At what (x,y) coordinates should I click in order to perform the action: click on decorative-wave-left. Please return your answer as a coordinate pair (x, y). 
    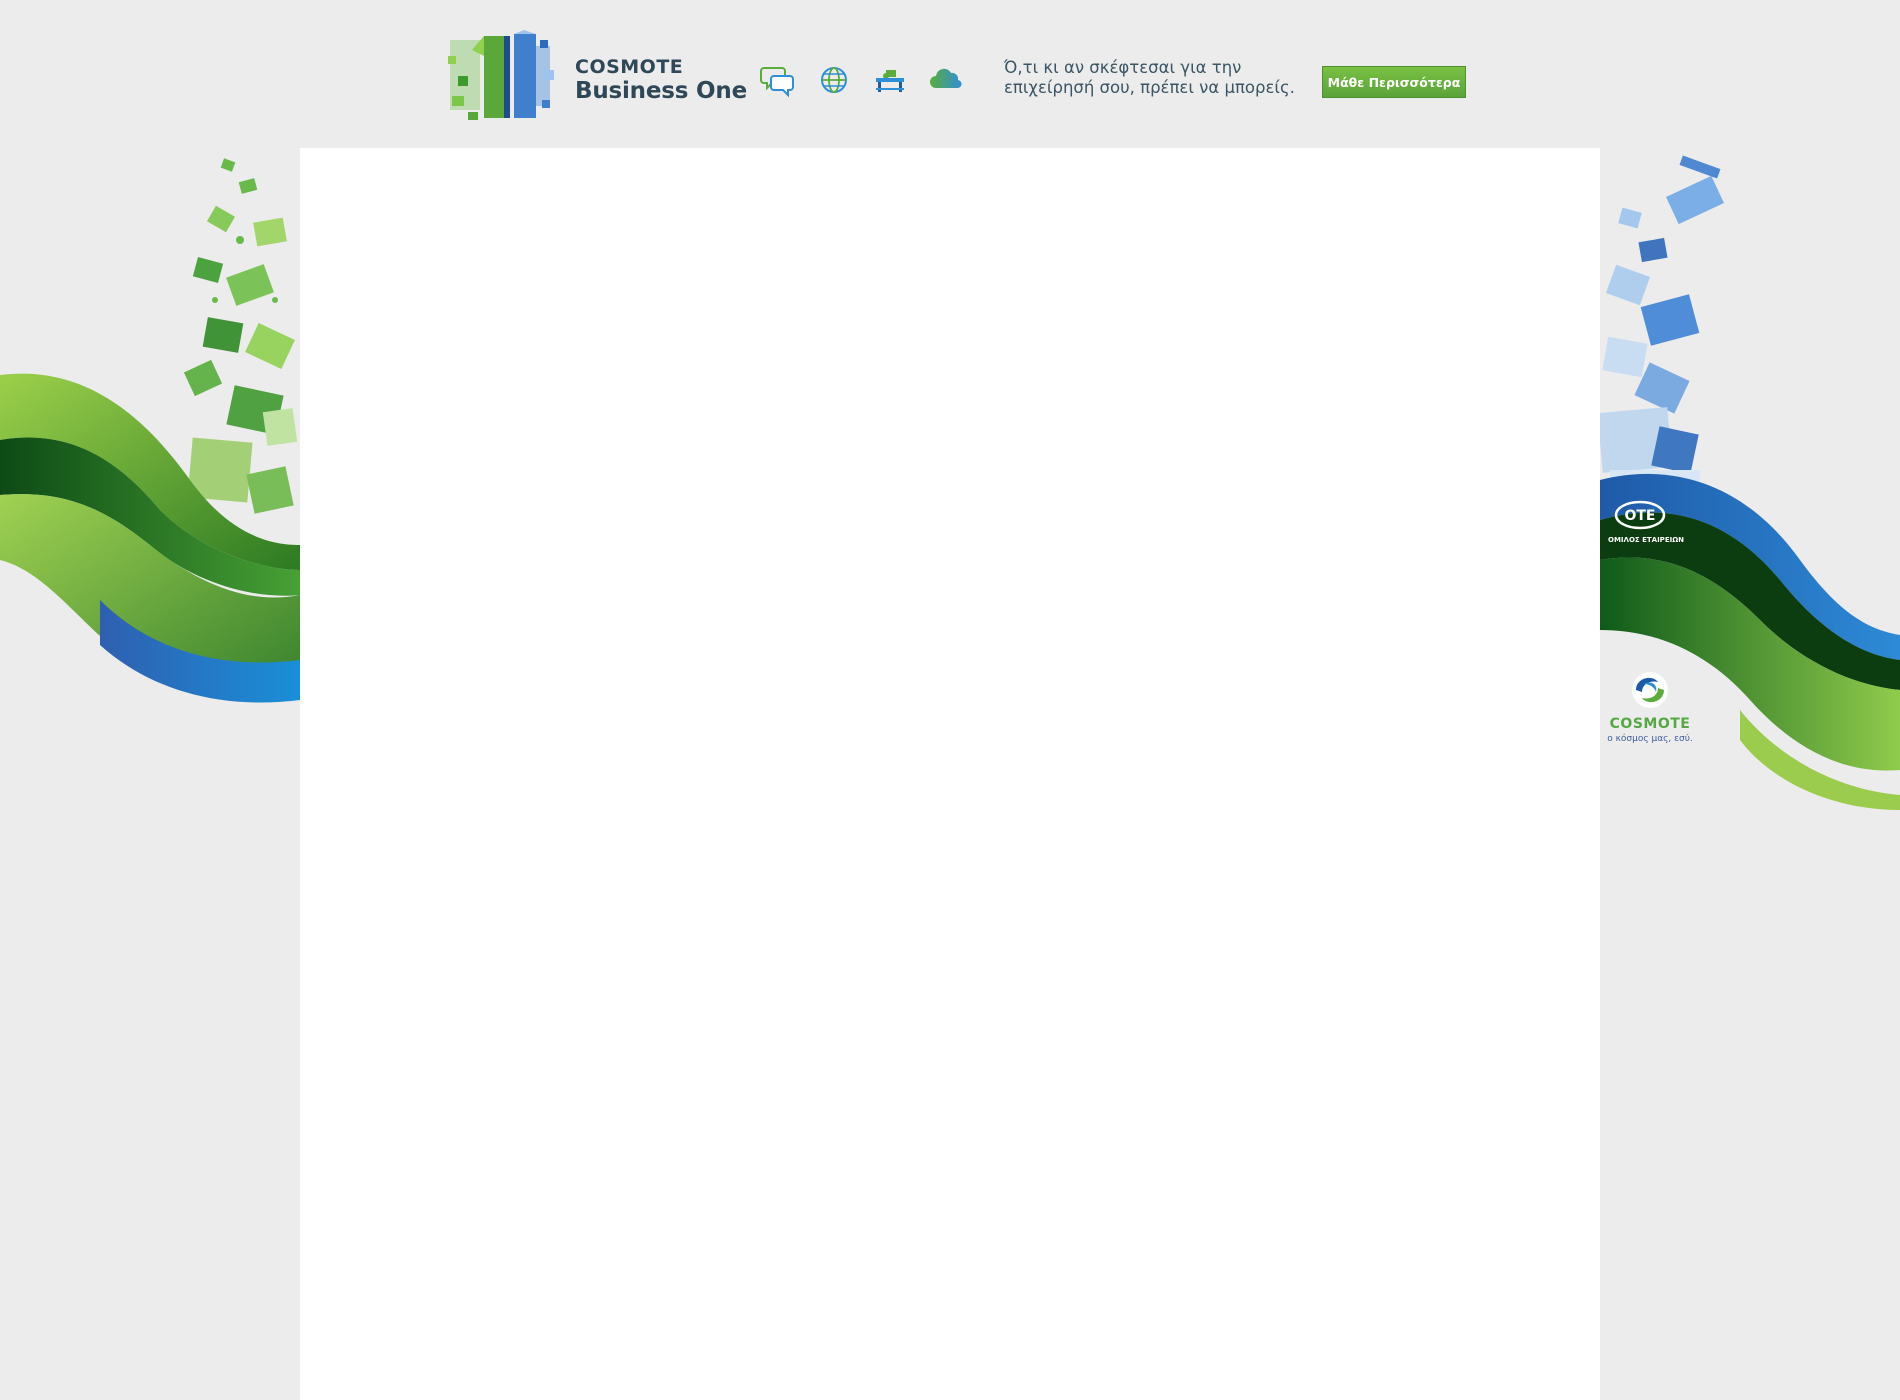
    Looking at the image, I should click on (150, 430).